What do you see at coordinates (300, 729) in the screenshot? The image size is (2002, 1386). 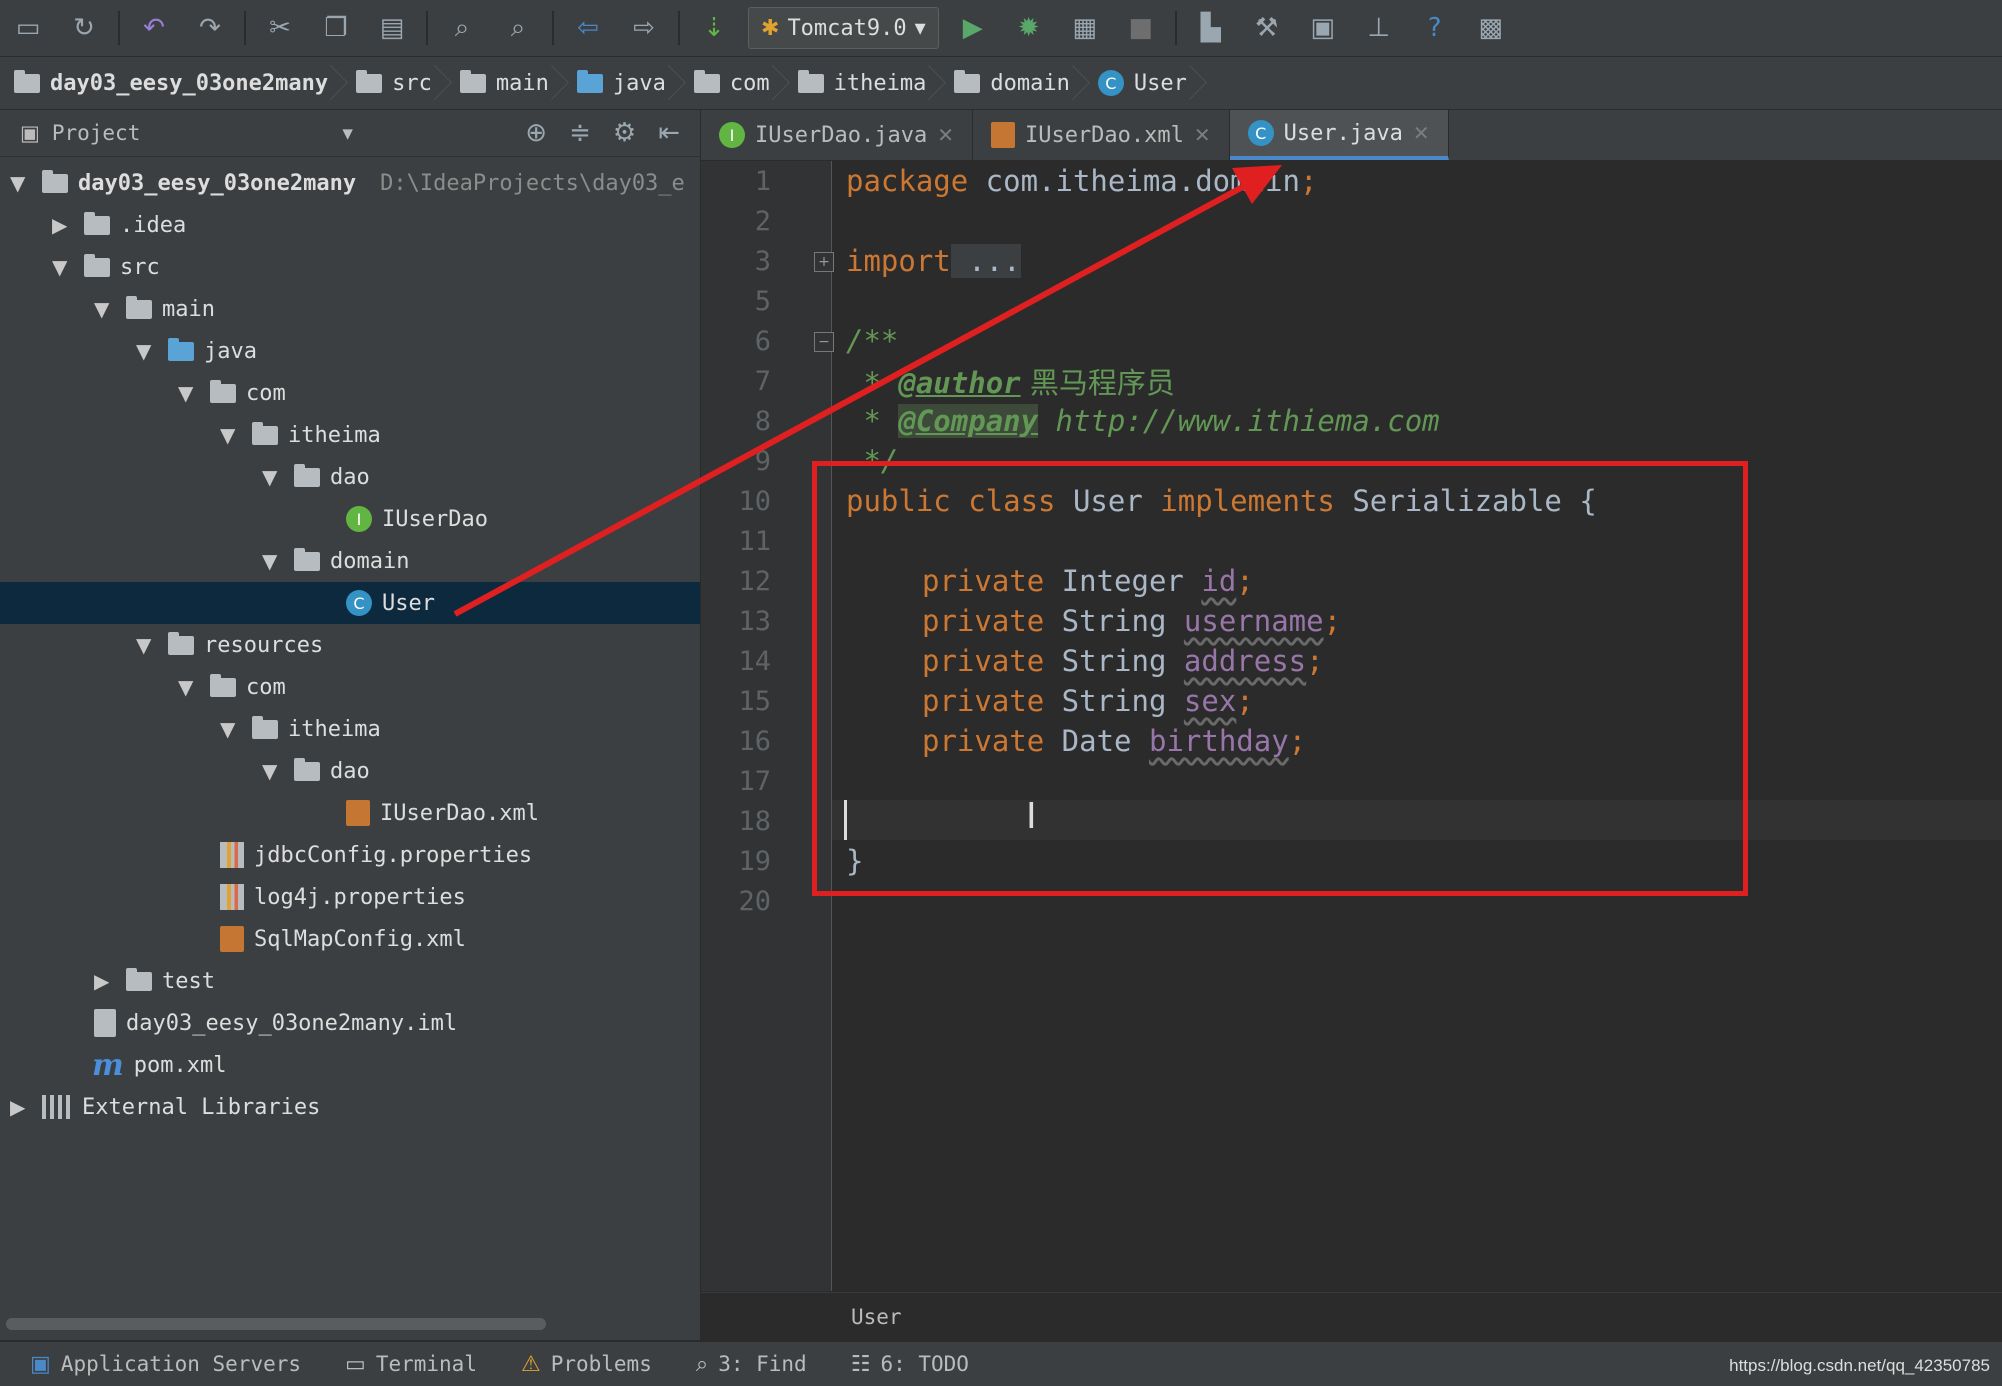 I see `tree-node-res-itheima: ▼ itheima` at bounding box center [300, 729].